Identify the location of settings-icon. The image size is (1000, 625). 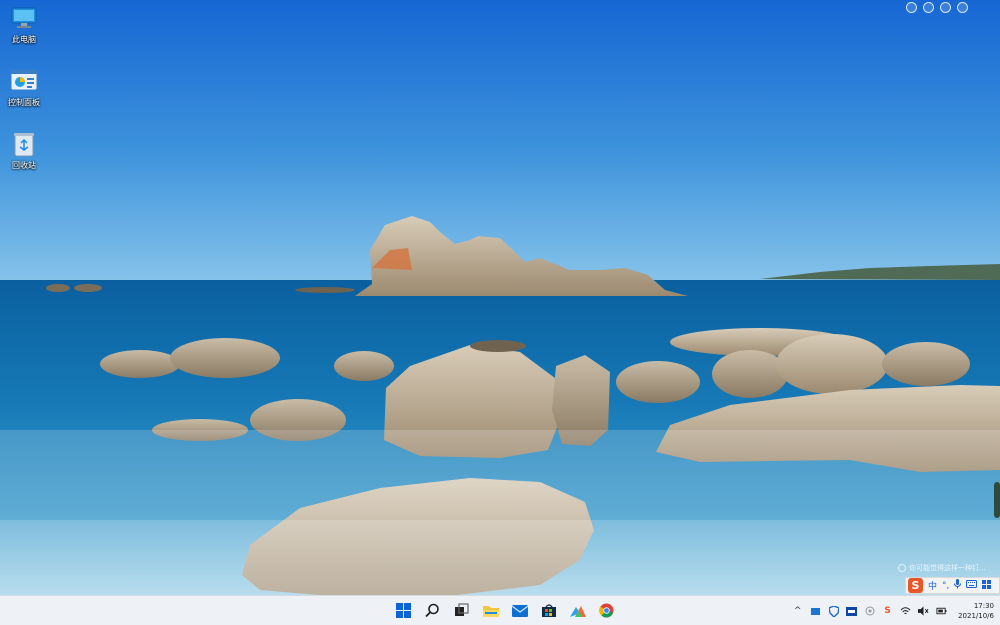
(945, 7).